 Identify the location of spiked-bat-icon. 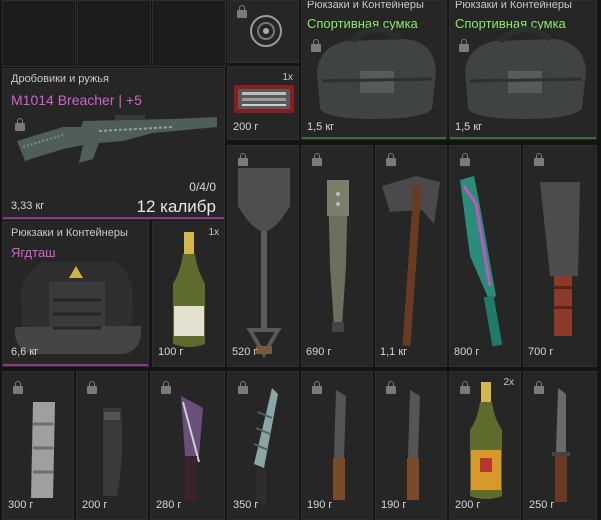
(338, 256).